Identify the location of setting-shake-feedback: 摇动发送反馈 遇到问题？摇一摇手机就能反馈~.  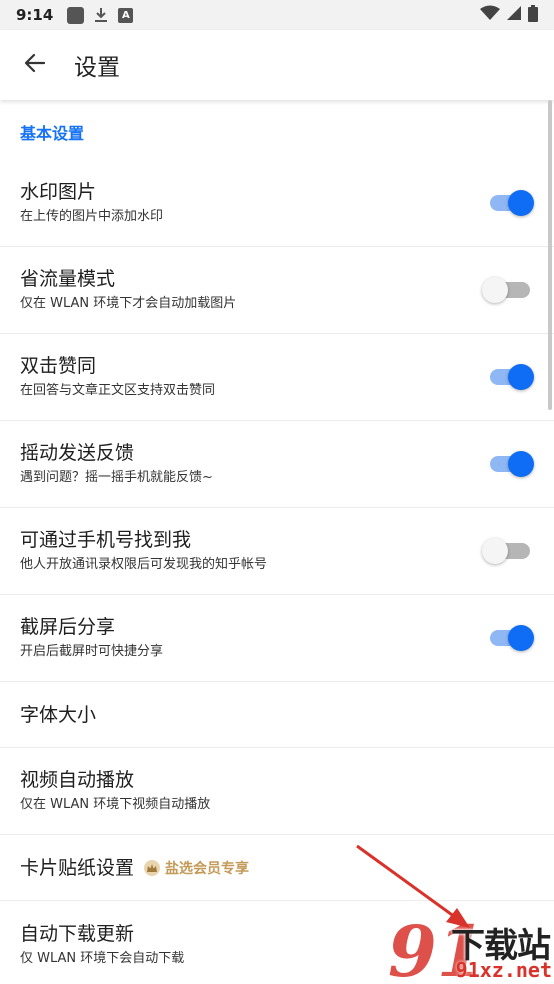
(277, 464).